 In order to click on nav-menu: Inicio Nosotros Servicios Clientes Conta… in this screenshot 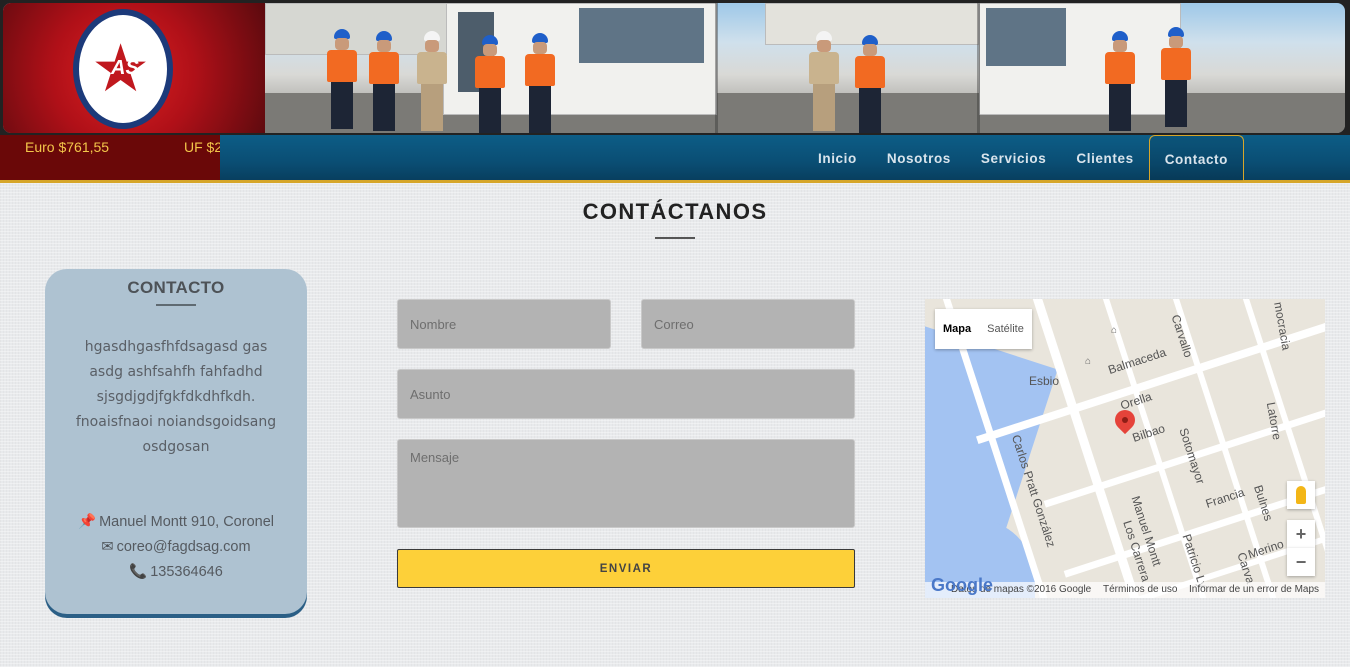, I will do `click(1023, 158)`.